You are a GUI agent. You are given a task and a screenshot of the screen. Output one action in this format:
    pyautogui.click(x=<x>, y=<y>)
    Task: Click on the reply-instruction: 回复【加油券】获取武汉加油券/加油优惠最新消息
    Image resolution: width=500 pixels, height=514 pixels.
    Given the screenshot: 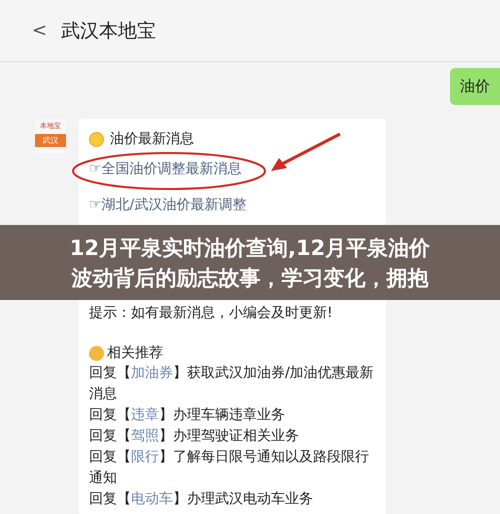 What is the action you would take?
    pyautogui.click(x=232, y=384)
    